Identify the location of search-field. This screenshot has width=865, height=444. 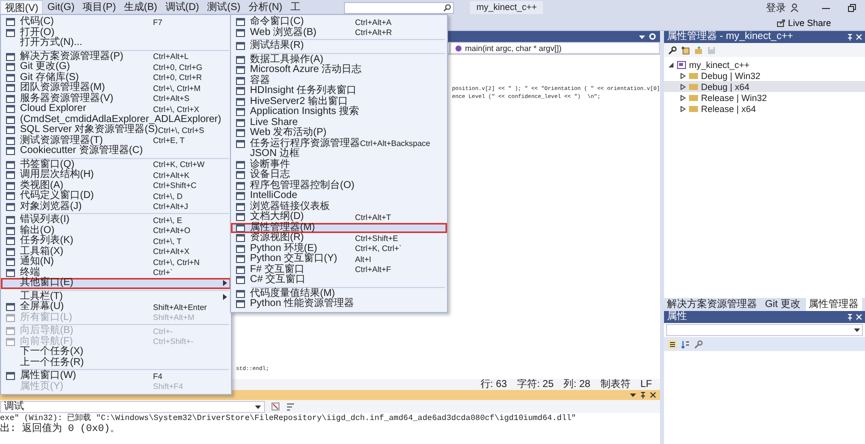
(399, 8).